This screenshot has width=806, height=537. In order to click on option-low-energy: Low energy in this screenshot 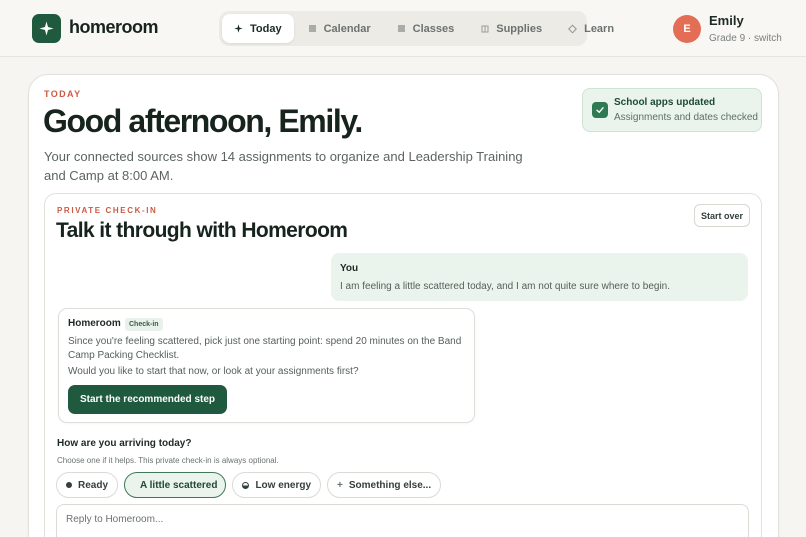, I will do `click(277, 485)`.